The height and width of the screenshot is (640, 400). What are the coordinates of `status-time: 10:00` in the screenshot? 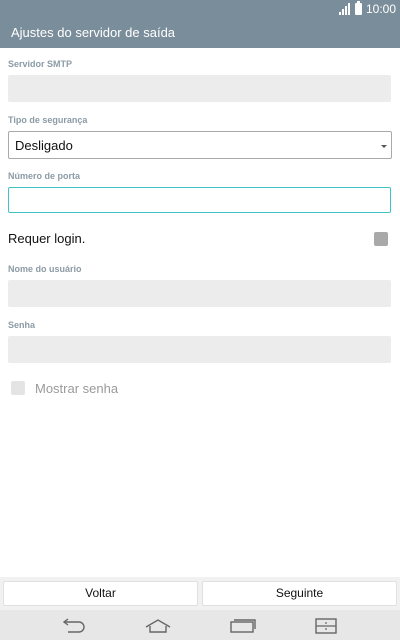 It's located at (380, 9).